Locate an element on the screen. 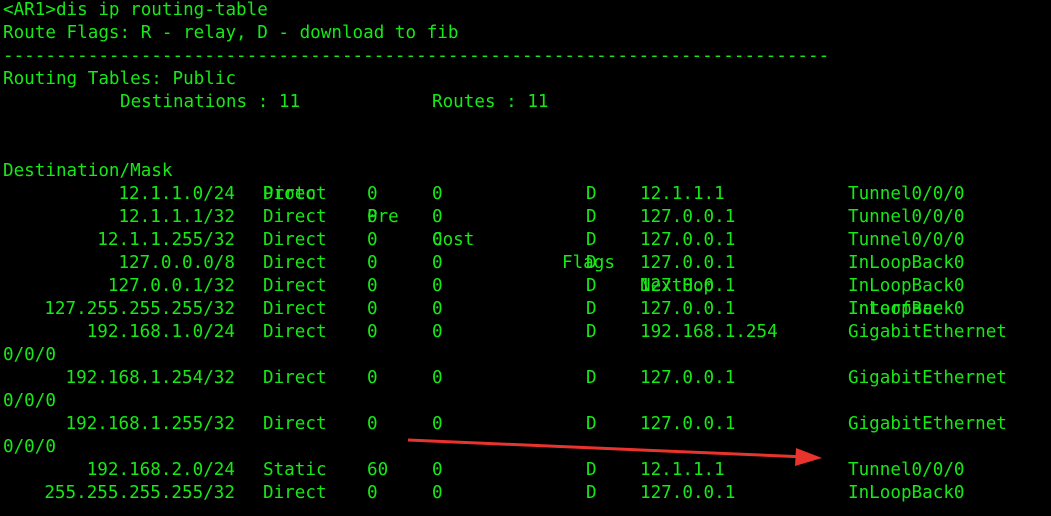 Image resolution: width=1051 pixels, height=516 pixels. route-destination: 192.168.1.254/32 is located at coordinates (150, 378).